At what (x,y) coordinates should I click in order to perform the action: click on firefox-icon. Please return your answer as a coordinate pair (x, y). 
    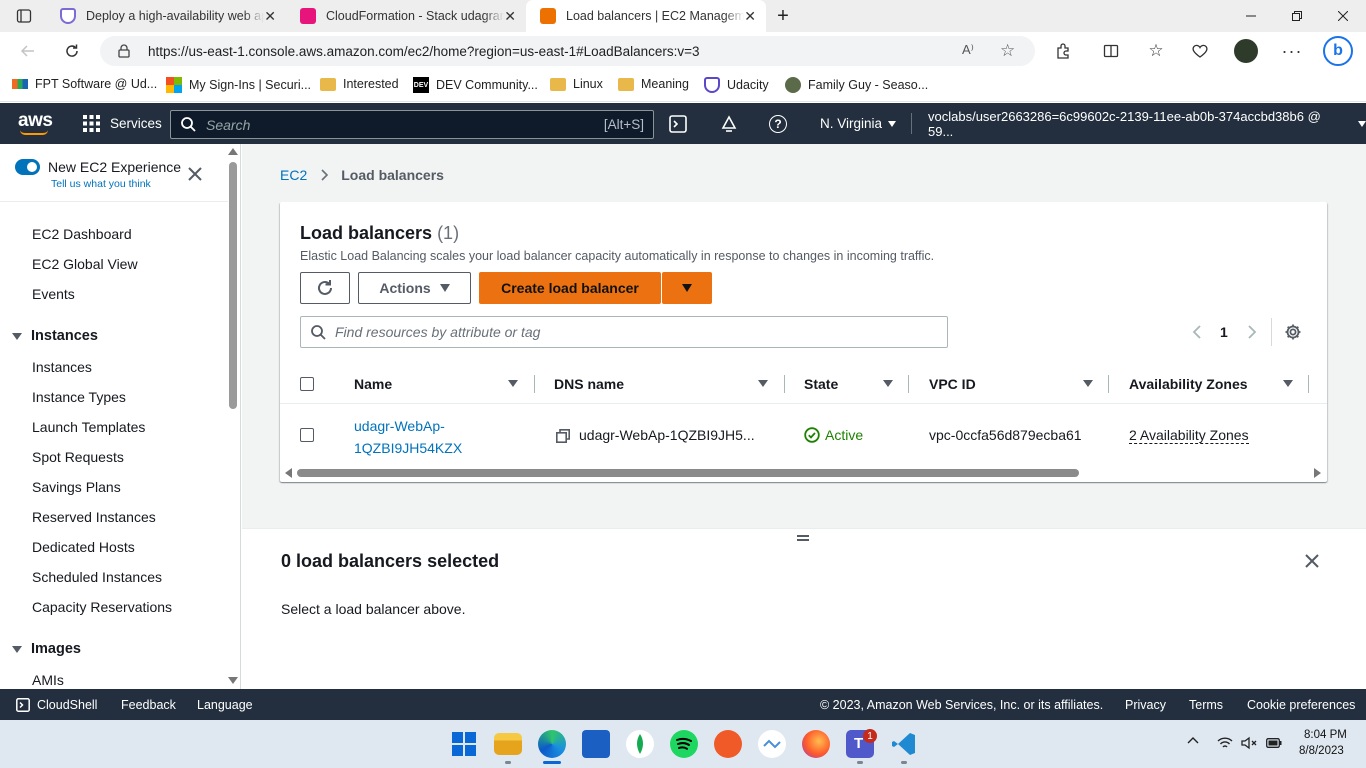
    Looking at the image, I should click on (816, 744).